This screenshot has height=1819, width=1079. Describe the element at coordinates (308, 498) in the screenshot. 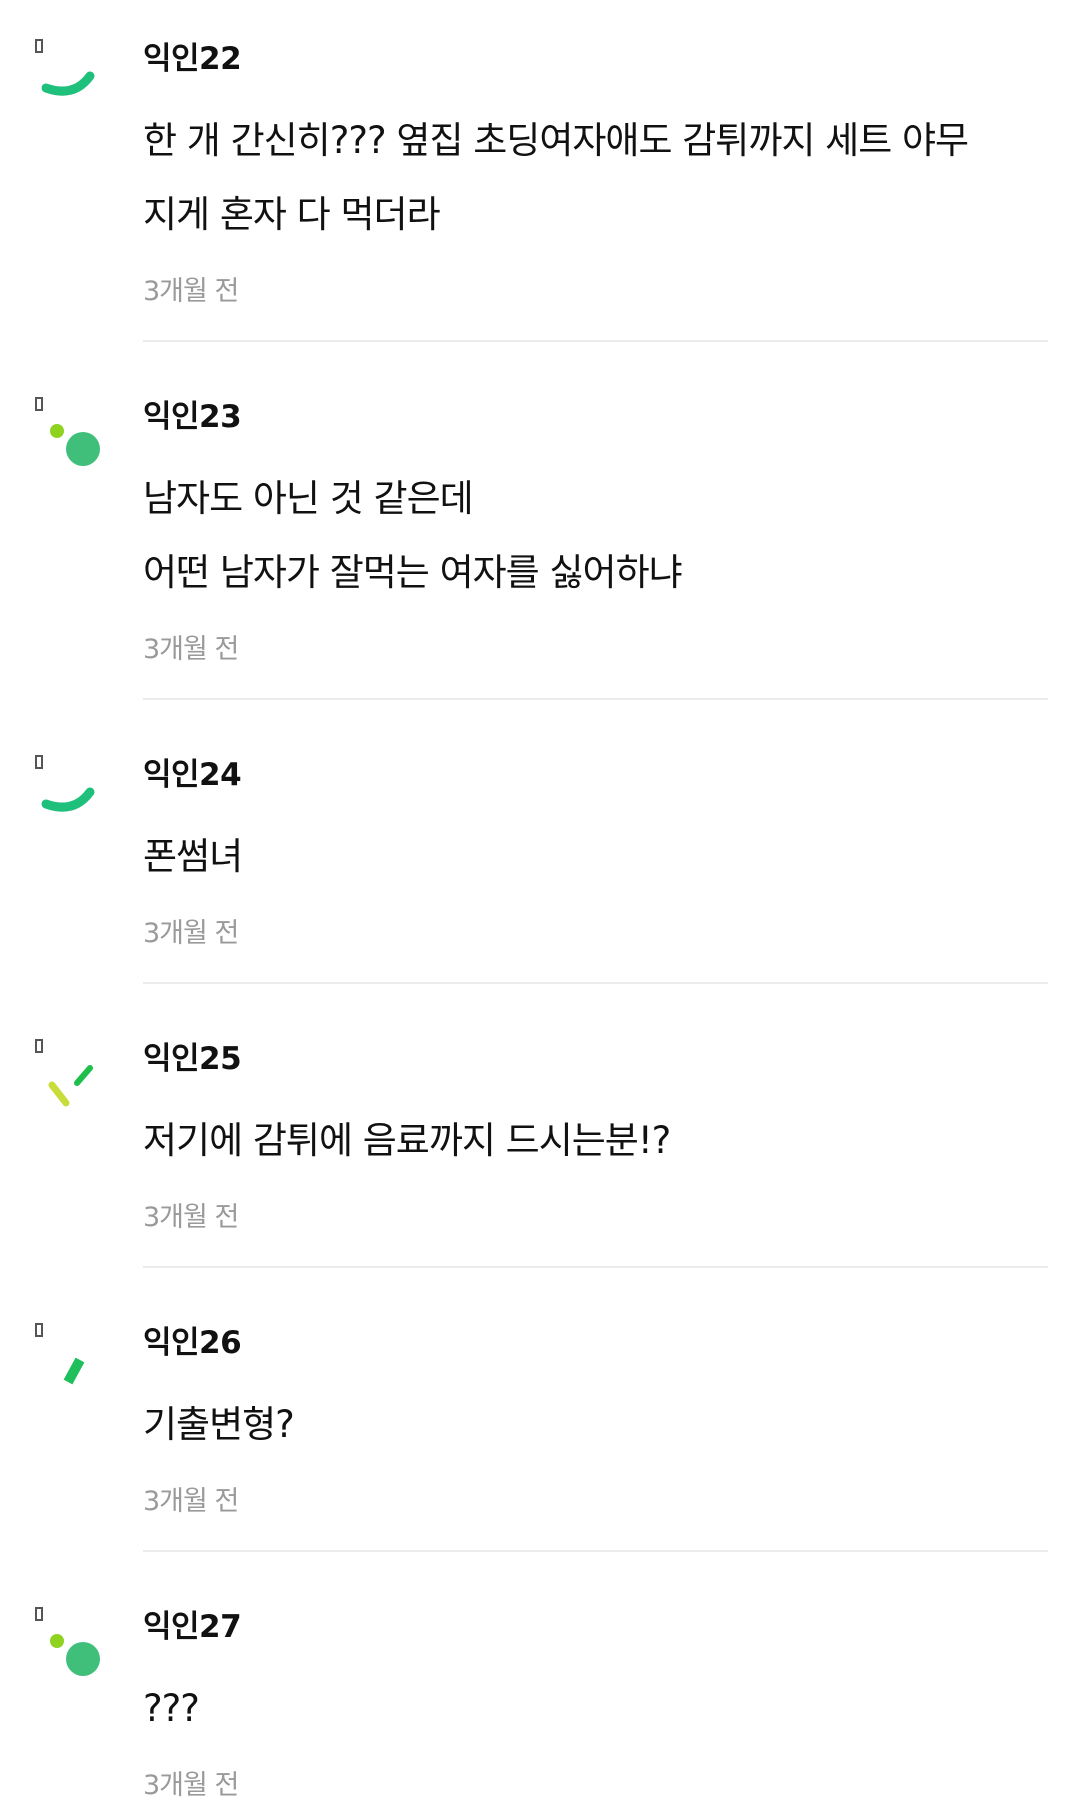

I see `comment-line: 남자도 아닌 것 같은데` at that location.